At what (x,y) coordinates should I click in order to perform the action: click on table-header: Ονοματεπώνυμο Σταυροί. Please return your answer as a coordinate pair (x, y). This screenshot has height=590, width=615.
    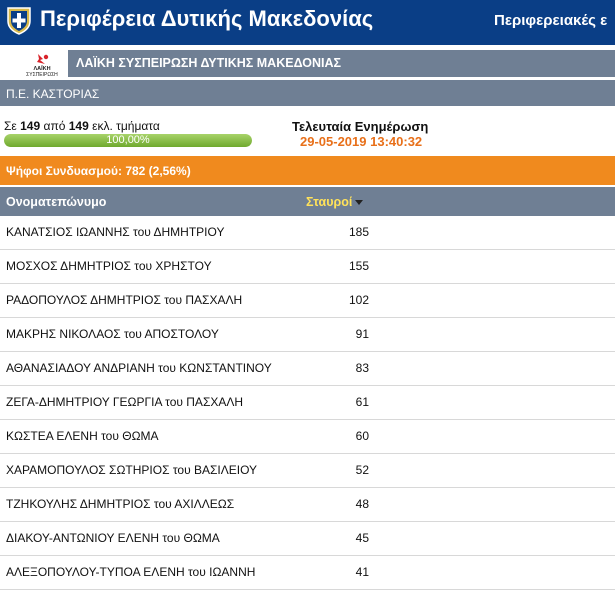
    Looking at the image, I should click on (307, 201).